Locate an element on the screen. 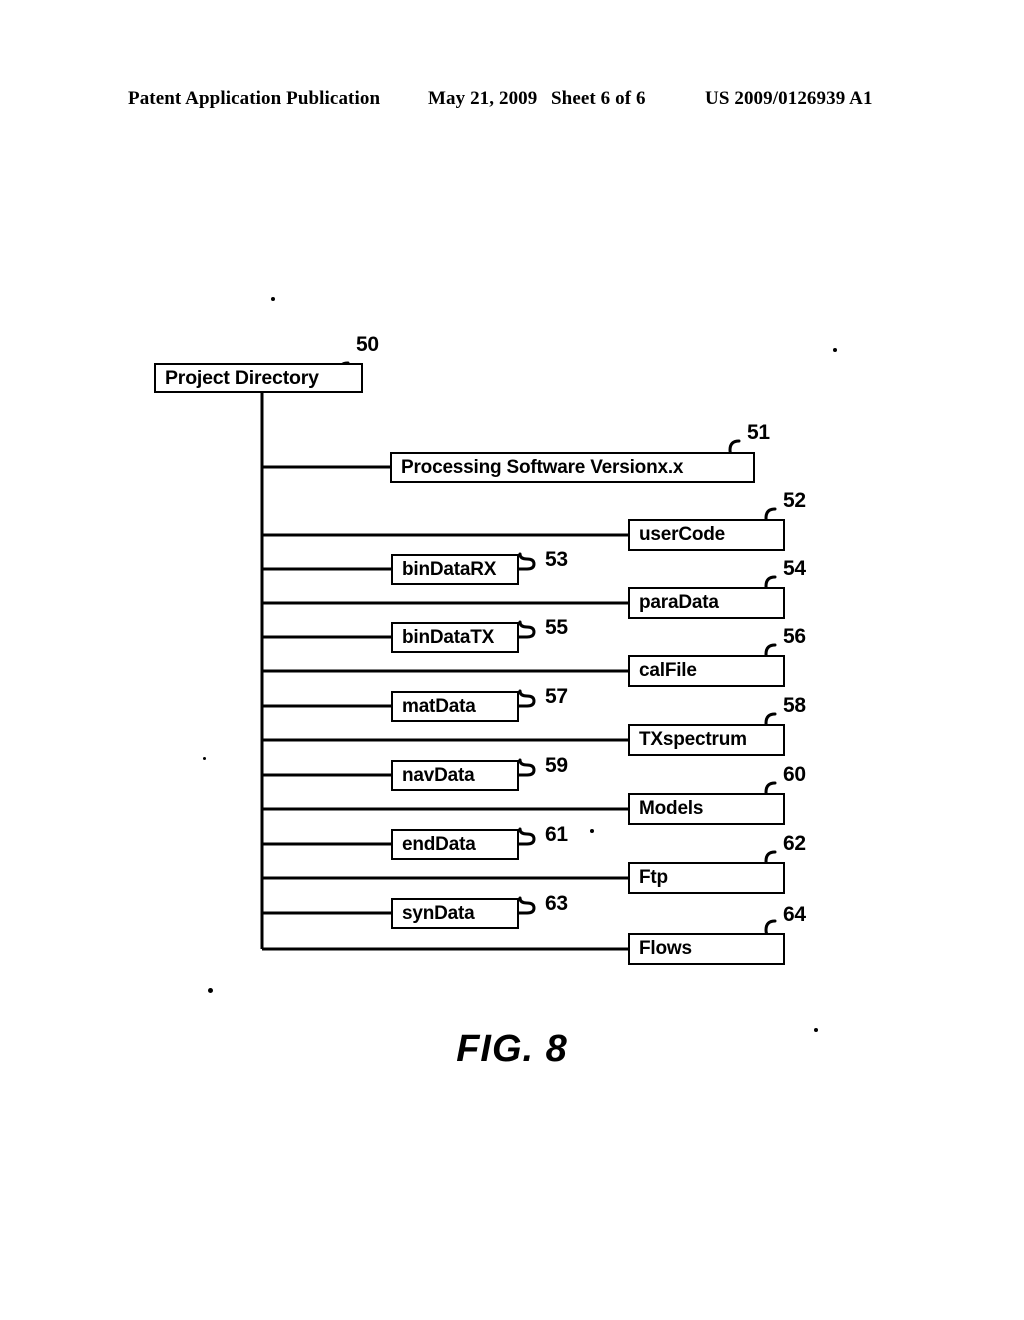 The width and height of the screenshot is (1024, 1320). node-label: Models is located at coordinates (671, 808).